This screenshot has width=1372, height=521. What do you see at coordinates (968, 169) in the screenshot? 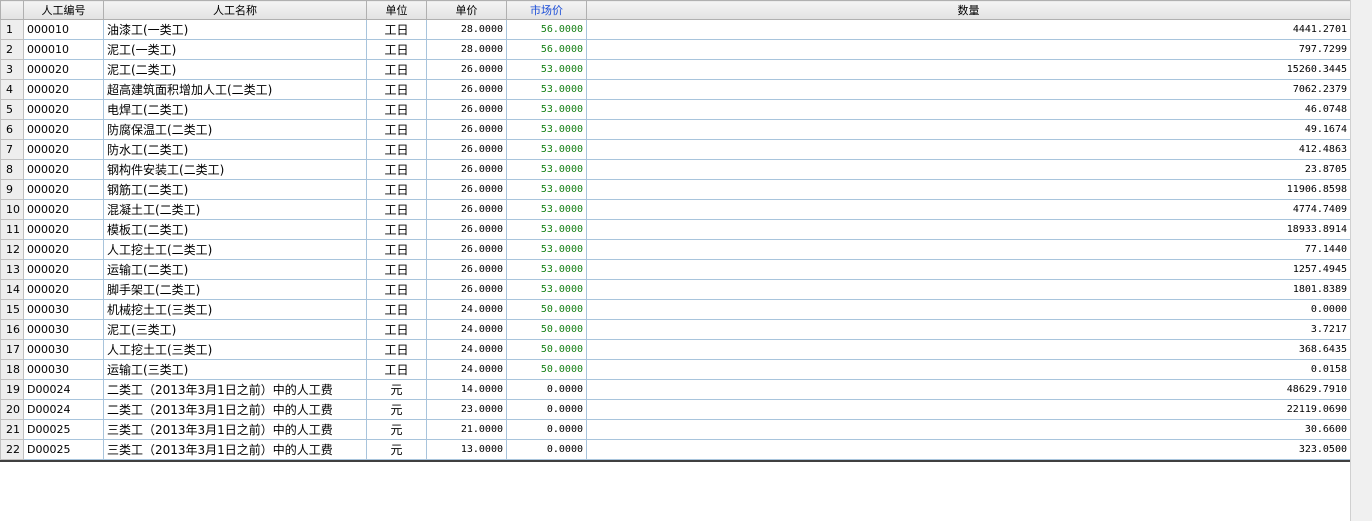
I see `quantity-cell: 23.8705` at bounding box center [968, 169].